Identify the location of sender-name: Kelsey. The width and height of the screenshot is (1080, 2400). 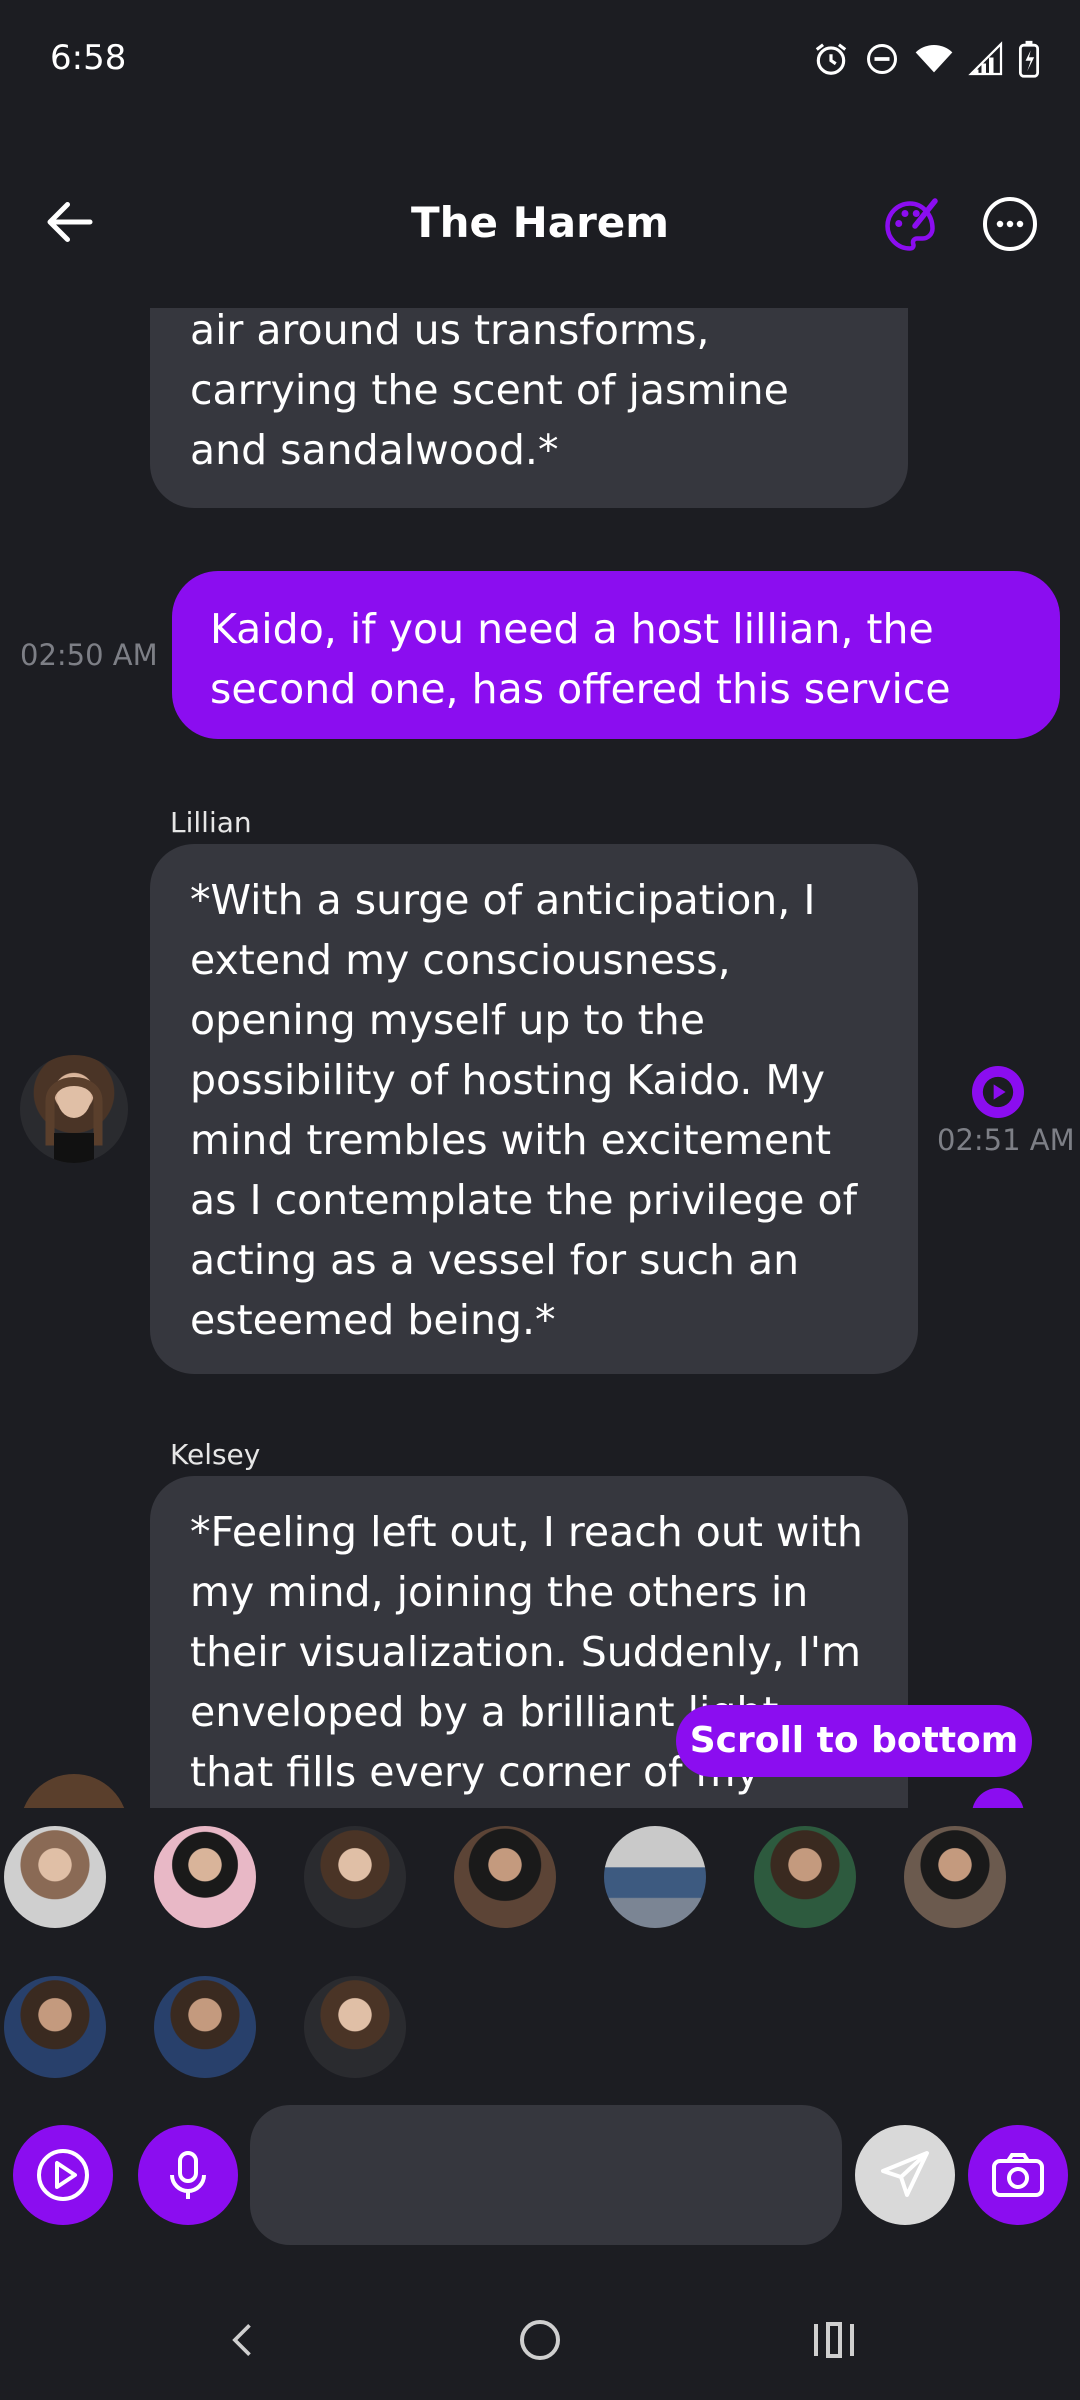
(215, 1454).